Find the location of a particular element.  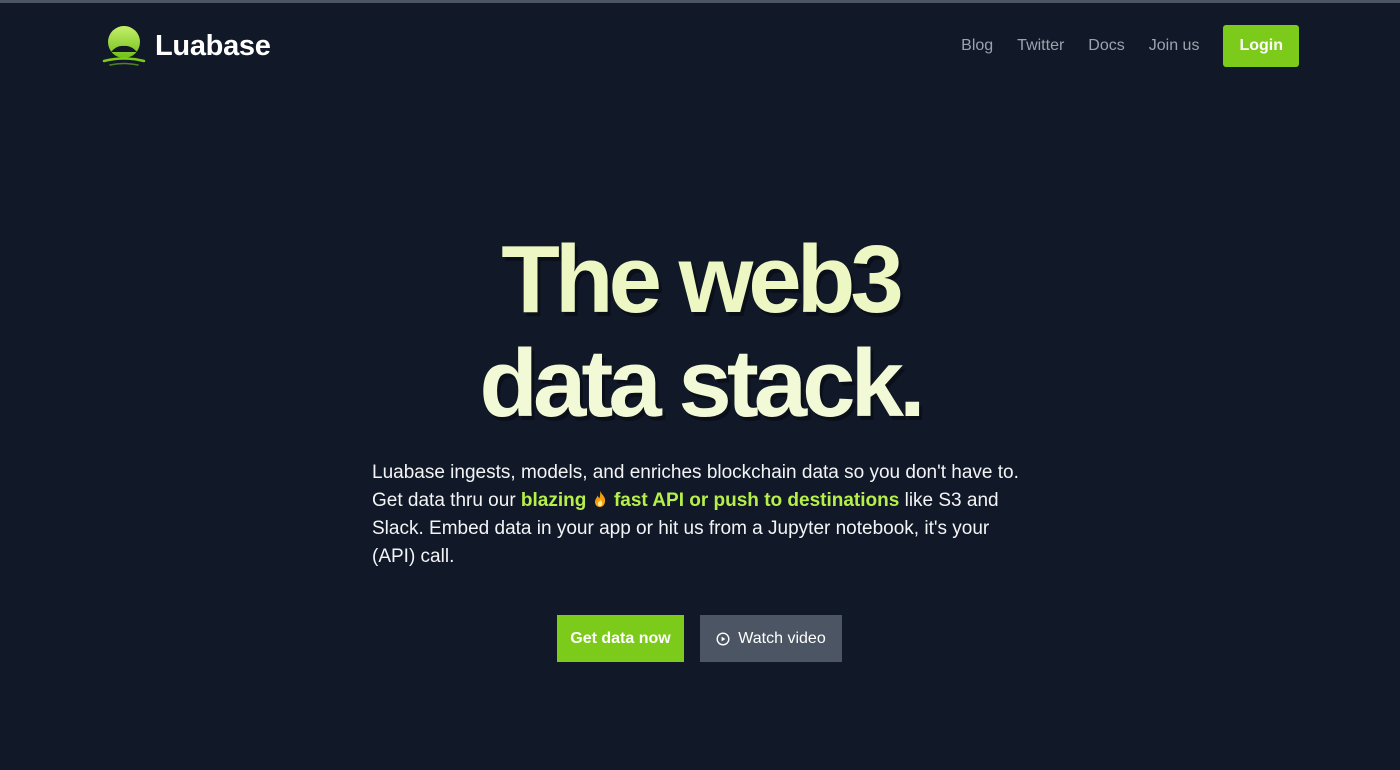

nav-links: Blog Twitter Docs Join us Login is located at coordinates (1130, 46).